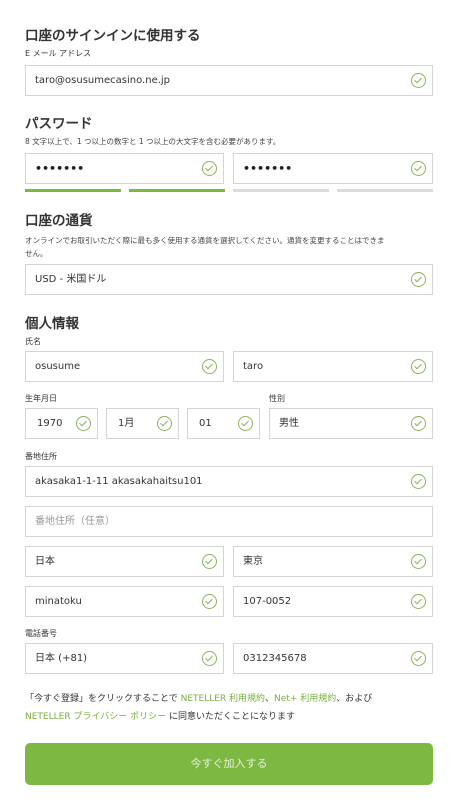 The width and height of the screenshot is (457, 799). What do you see at coordinates (71, 279) in the screenshot?
I see `currency-value: USD - 米国ドル` at bounding box center [71, 279].